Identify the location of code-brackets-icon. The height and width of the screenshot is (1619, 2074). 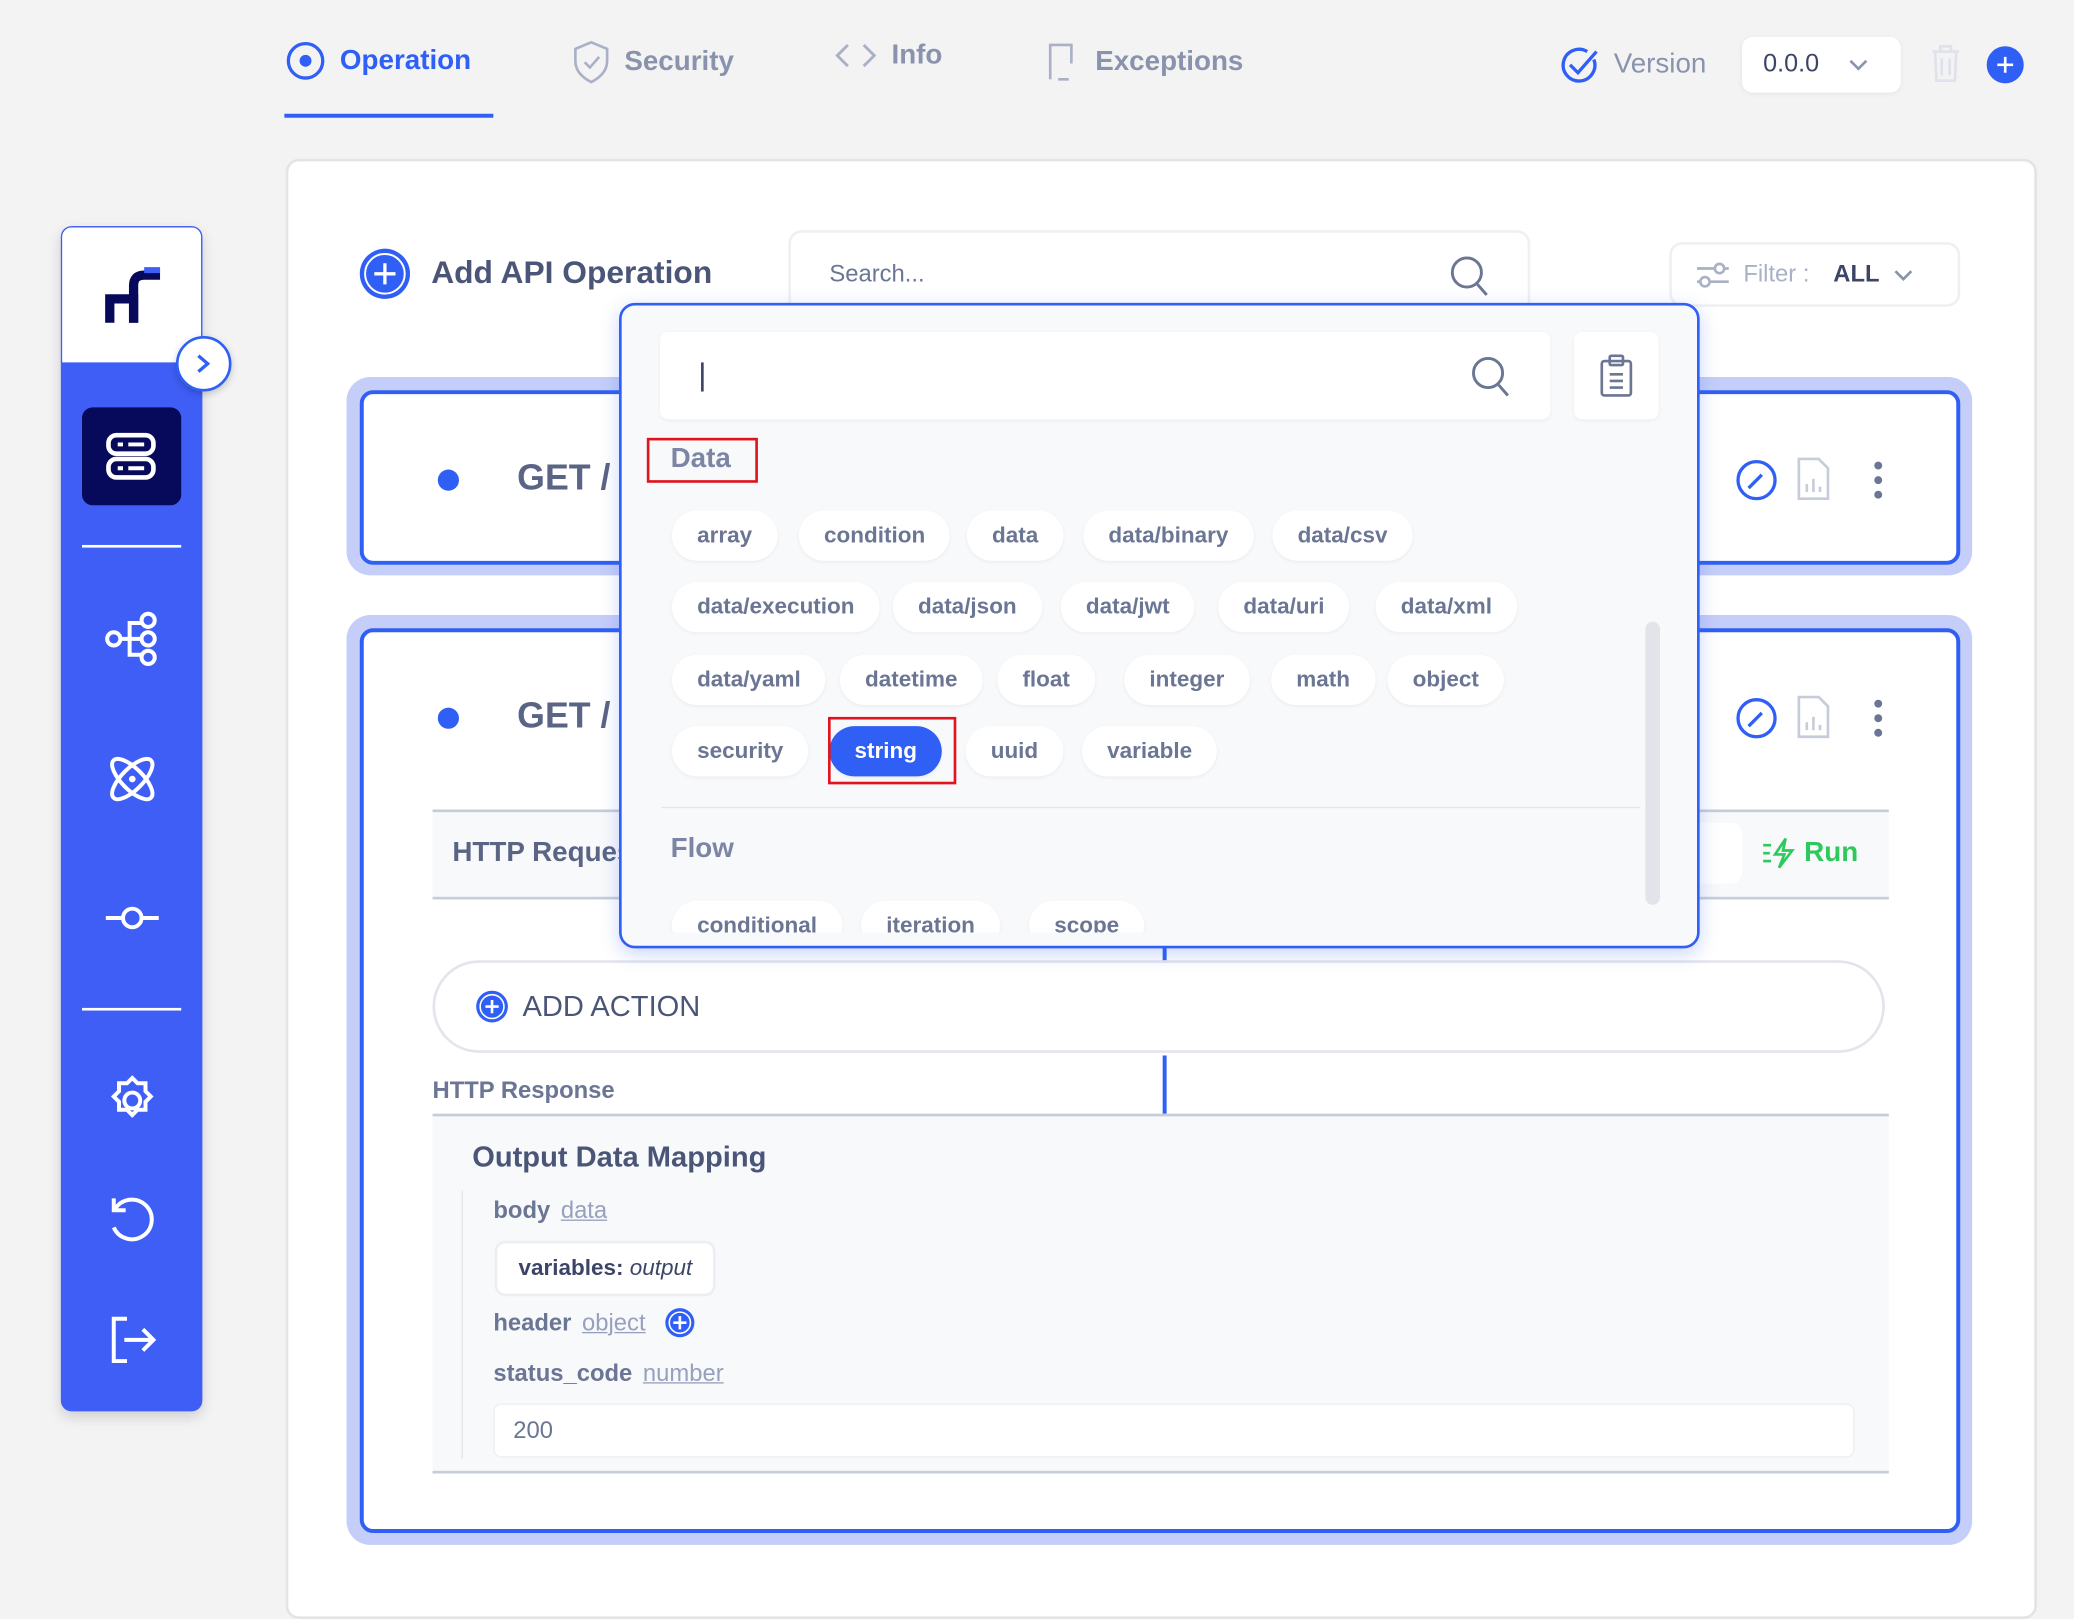
(856, 55).